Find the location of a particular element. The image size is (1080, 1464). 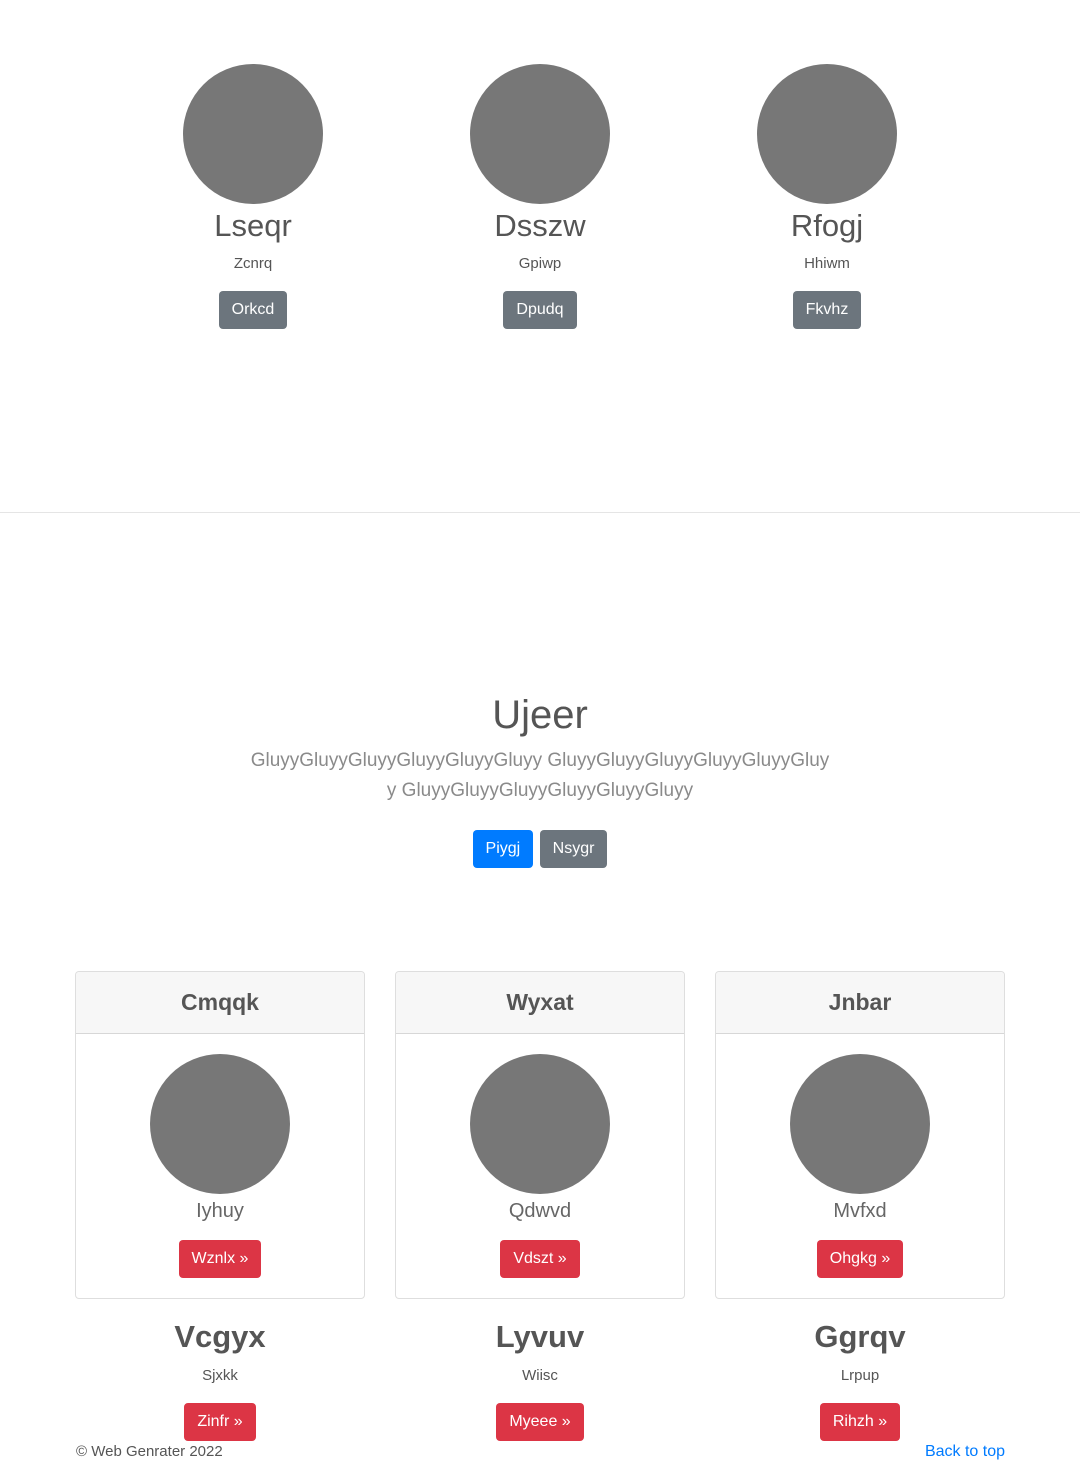

feature-title: Vcgyx is located at coordinates (220, 1336).